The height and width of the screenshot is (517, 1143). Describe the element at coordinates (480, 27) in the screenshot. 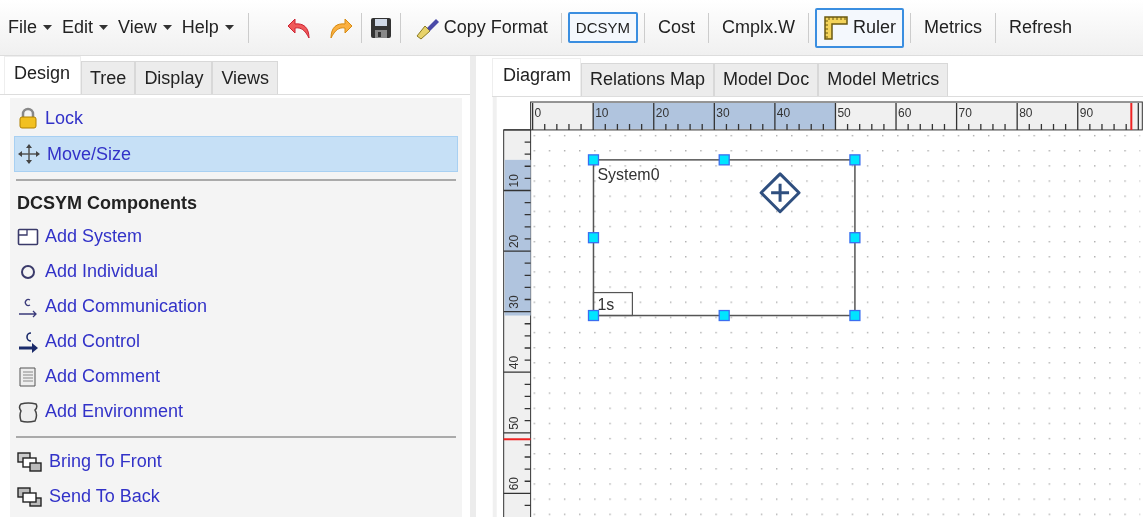

I see `toolbar-button: Copy Format` at that location.